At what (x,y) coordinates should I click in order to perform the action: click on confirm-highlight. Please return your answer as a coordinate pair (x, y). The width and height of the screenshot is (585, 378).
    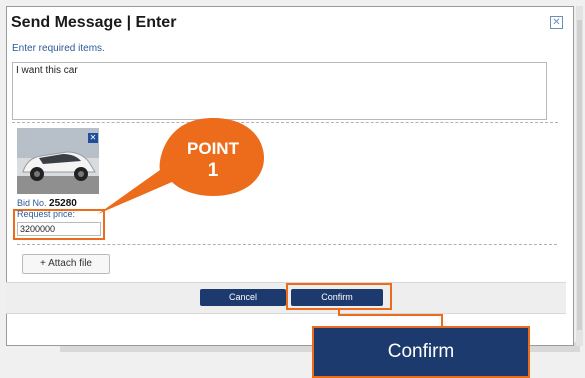
    Looking at the image, I should click on (339, 296).